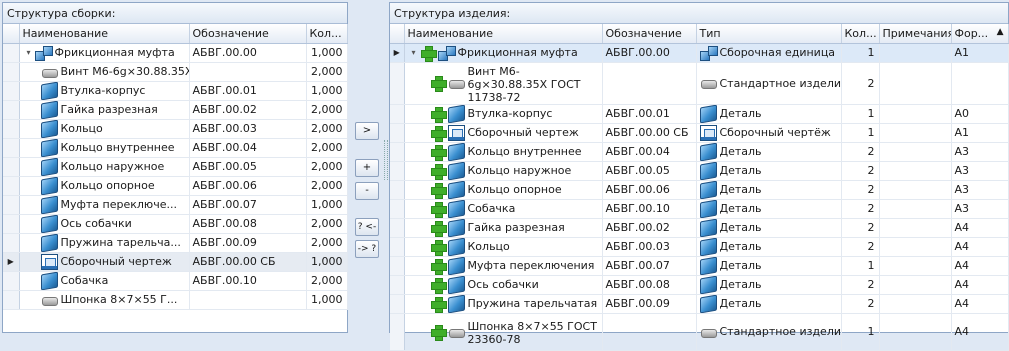  I want to click on item-name: Кольцо опорное, so click(514, 189).